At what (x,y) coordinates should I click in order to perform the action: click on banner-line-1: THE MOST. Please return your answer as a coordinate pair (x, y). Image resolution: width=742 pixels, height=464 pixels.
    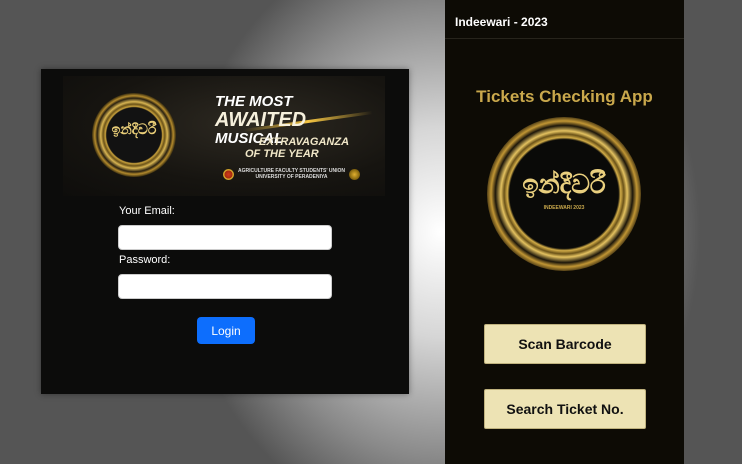
    Looking at the image, I should click on (254, 101).